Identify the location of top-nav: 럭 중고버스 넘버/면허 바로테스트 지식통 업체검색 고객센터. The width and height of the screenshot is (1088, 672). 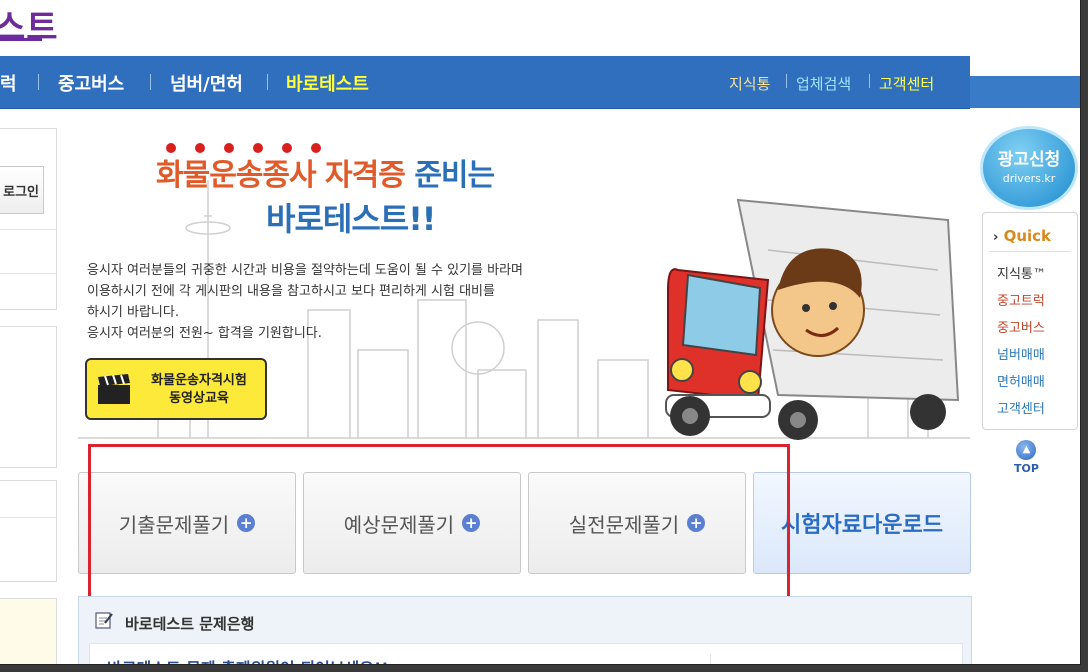
(485, 82).